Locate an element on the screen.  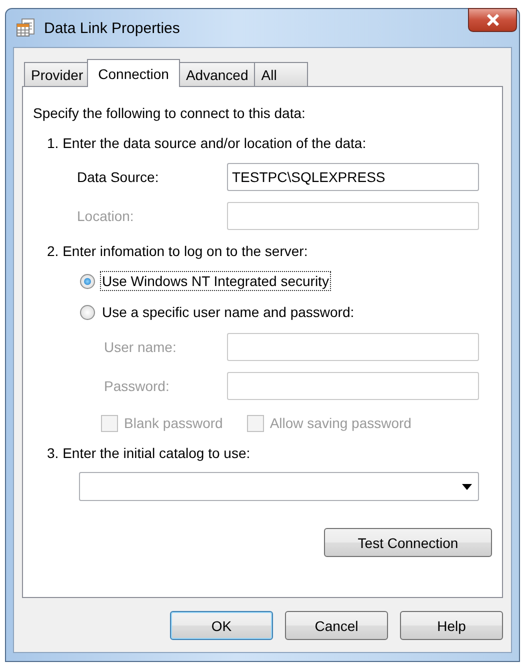
close-icon is located at coordinates (493, 20).